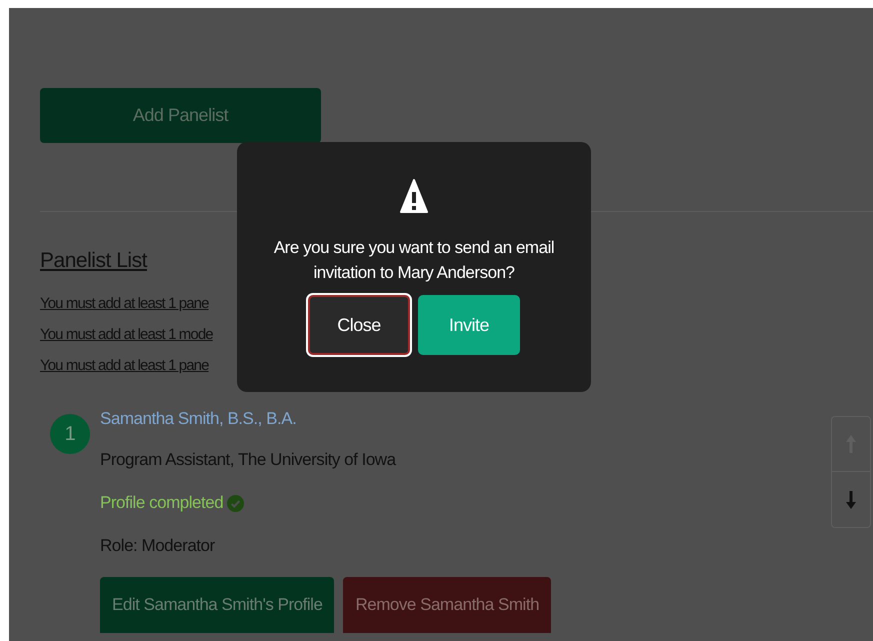 This screenshot has height=641, width=873. What do you see at coordinates (198, 419) in the screenshot?
I see `panelist-name-link: Samantha Smith, B.S., B.A.` at bounding box center [198, 419].